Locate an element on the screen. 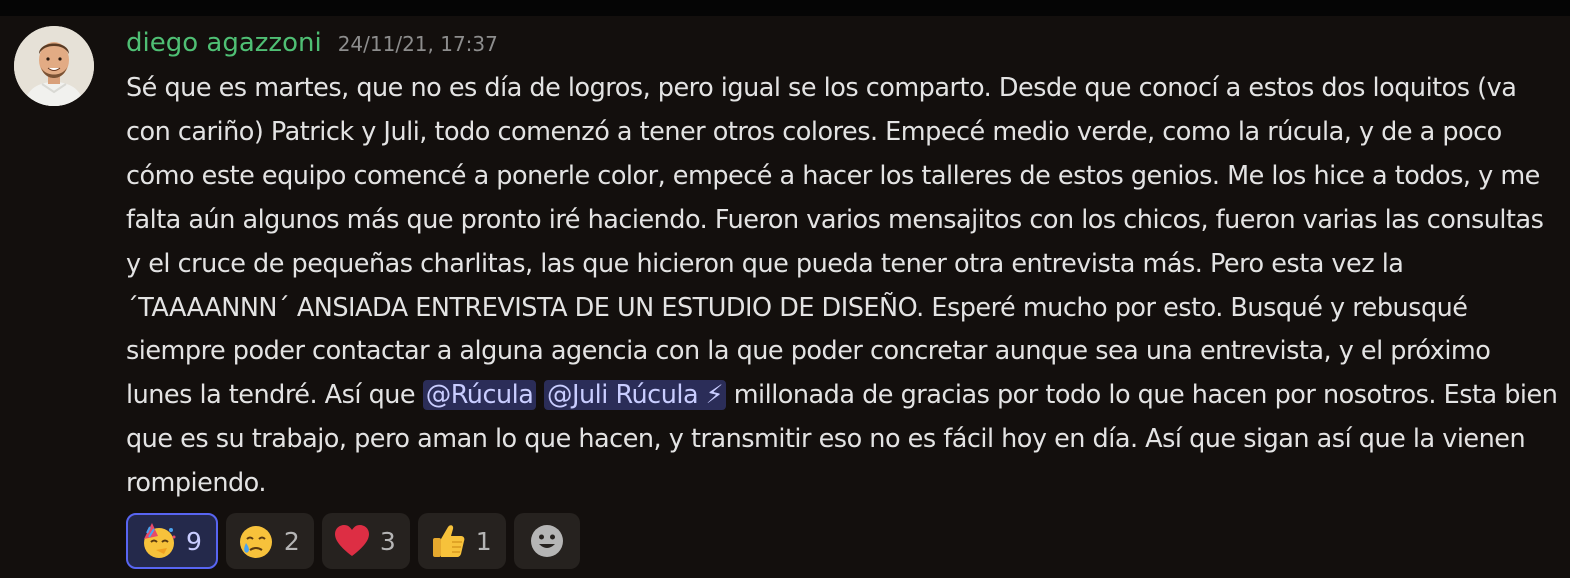  mention-rucula: @Rúcula is located at coordinates (479, 395).